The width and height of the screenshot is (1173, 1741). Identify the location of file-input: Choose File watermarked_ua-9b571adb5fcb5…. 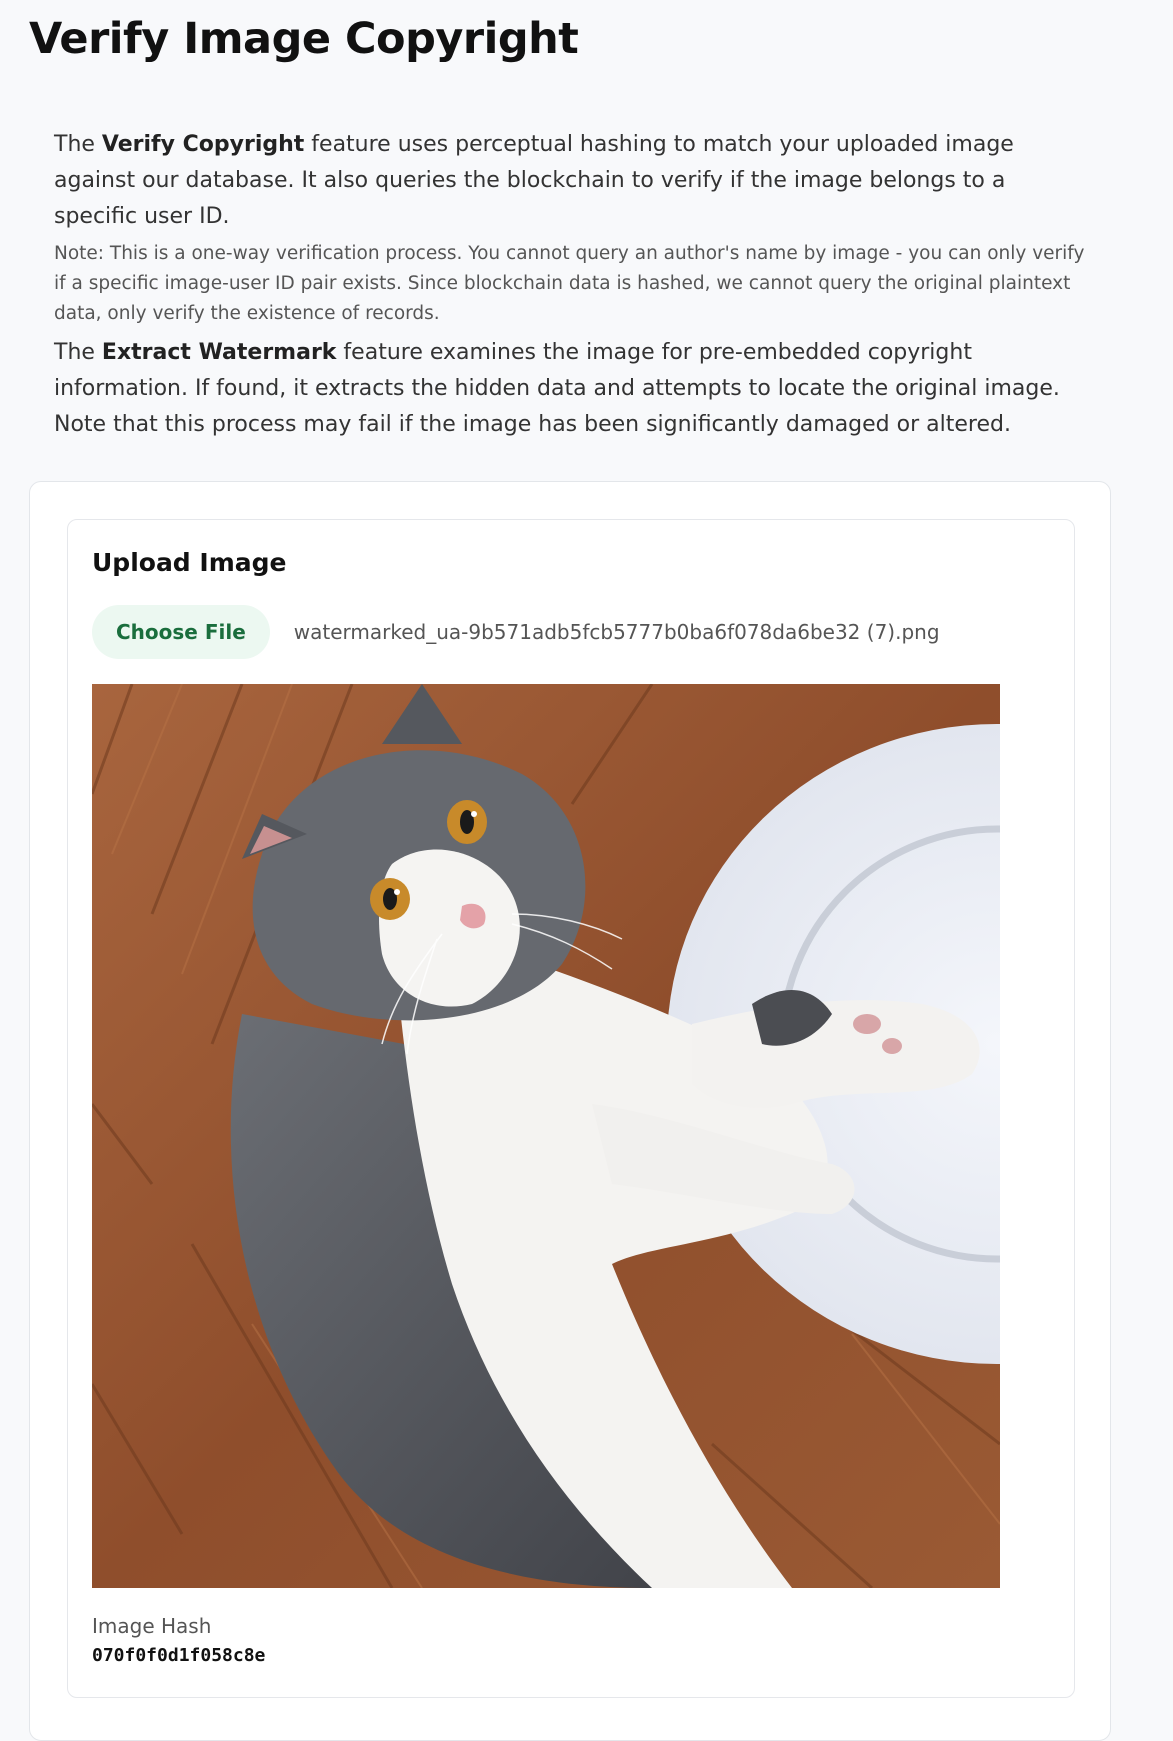
(516, 632).